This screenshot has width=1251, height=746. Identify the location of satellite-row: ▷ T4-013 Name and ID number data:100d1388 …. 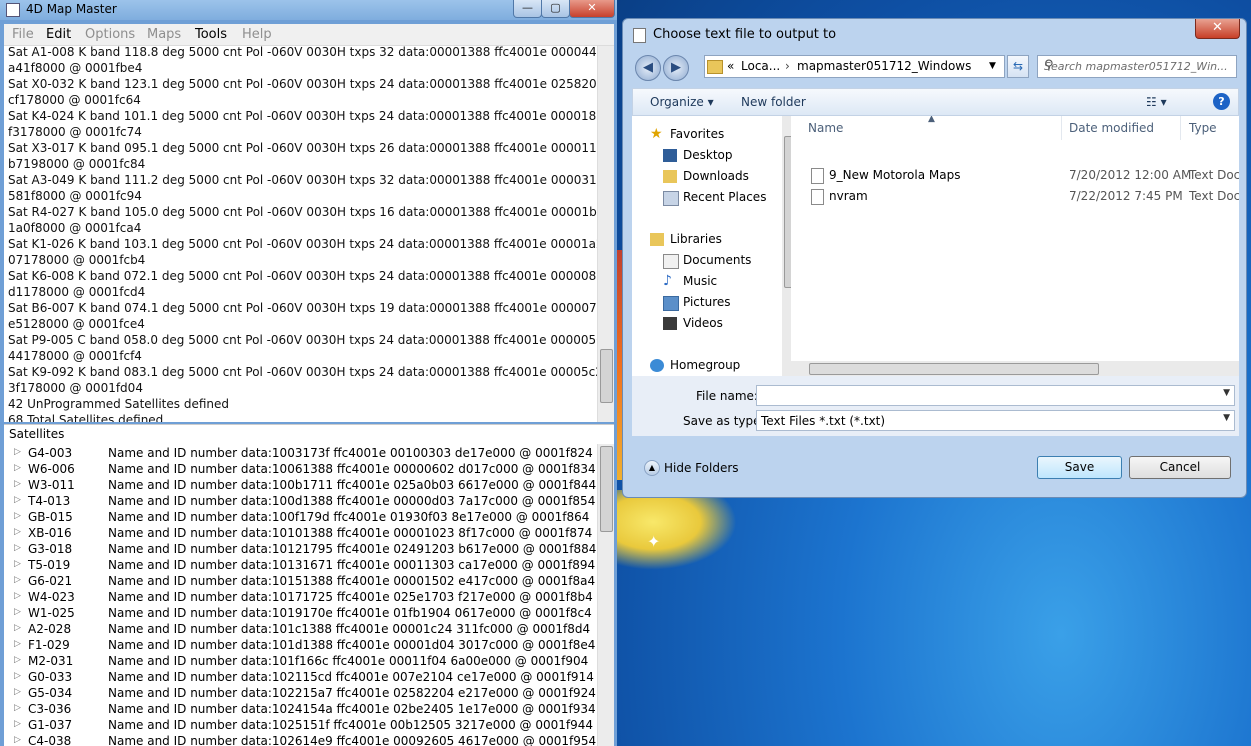
(301, 502).